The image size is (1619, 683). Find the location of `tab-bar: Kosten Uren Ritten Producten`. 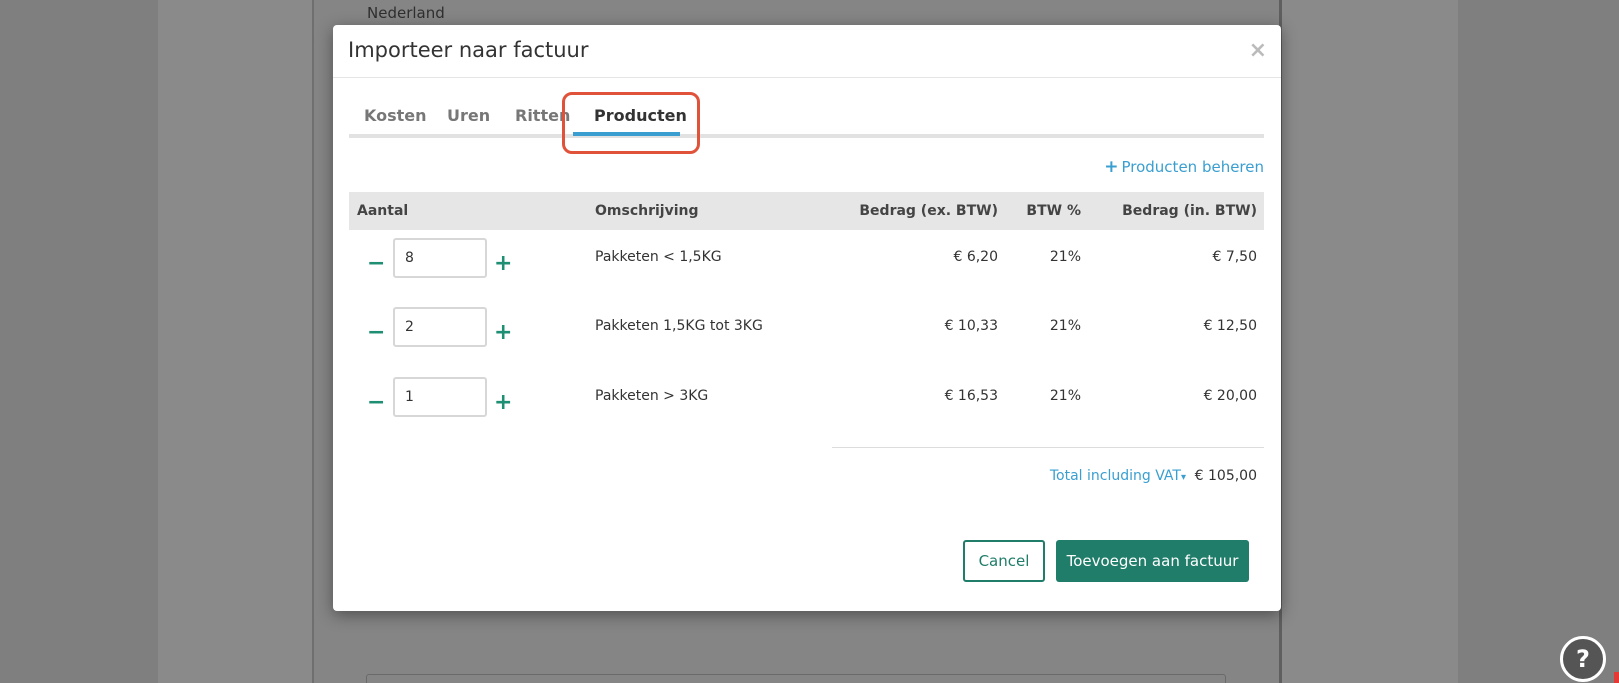

tab-bar: Kosten Uren Ritten Producten is located at coordinates (806, 108).